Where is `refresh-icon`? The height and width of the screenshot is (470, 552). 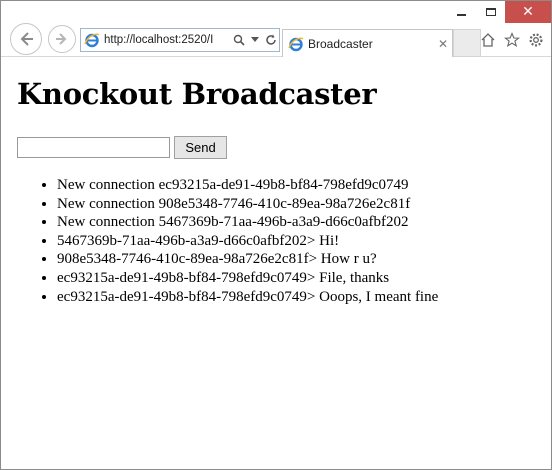
refresh-icon is located at coordinates (271, 40).